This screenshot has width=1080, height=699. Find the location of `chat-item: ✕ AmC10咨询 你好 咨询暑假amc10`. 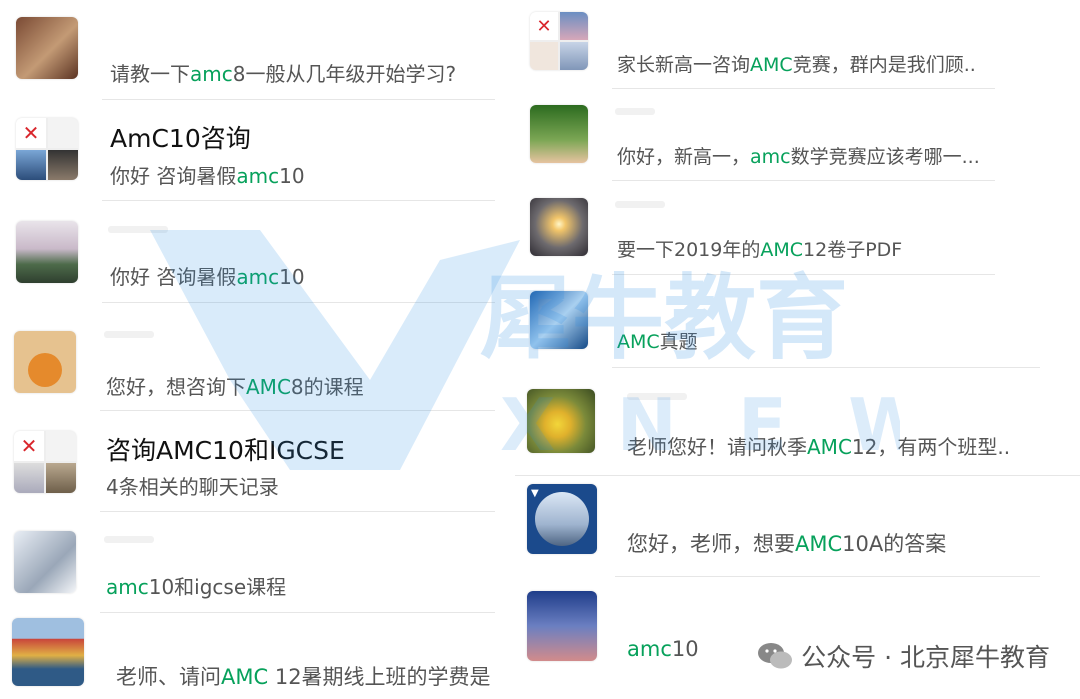

chat-item: ✕ AmC10咨询 你好 咨询暑假amc10 is located at coordinates (252, 151).